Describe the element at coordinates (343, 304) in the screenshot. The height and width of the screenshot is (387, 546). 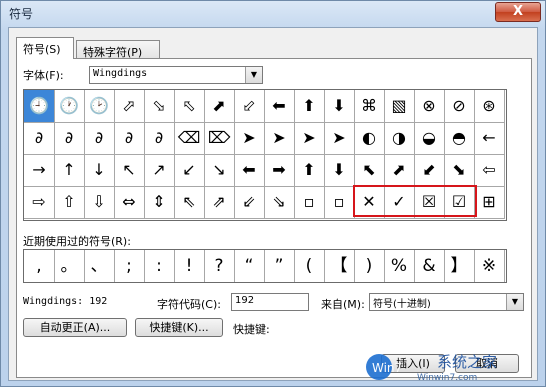
I see `from-label: 来自(M):` at that location.